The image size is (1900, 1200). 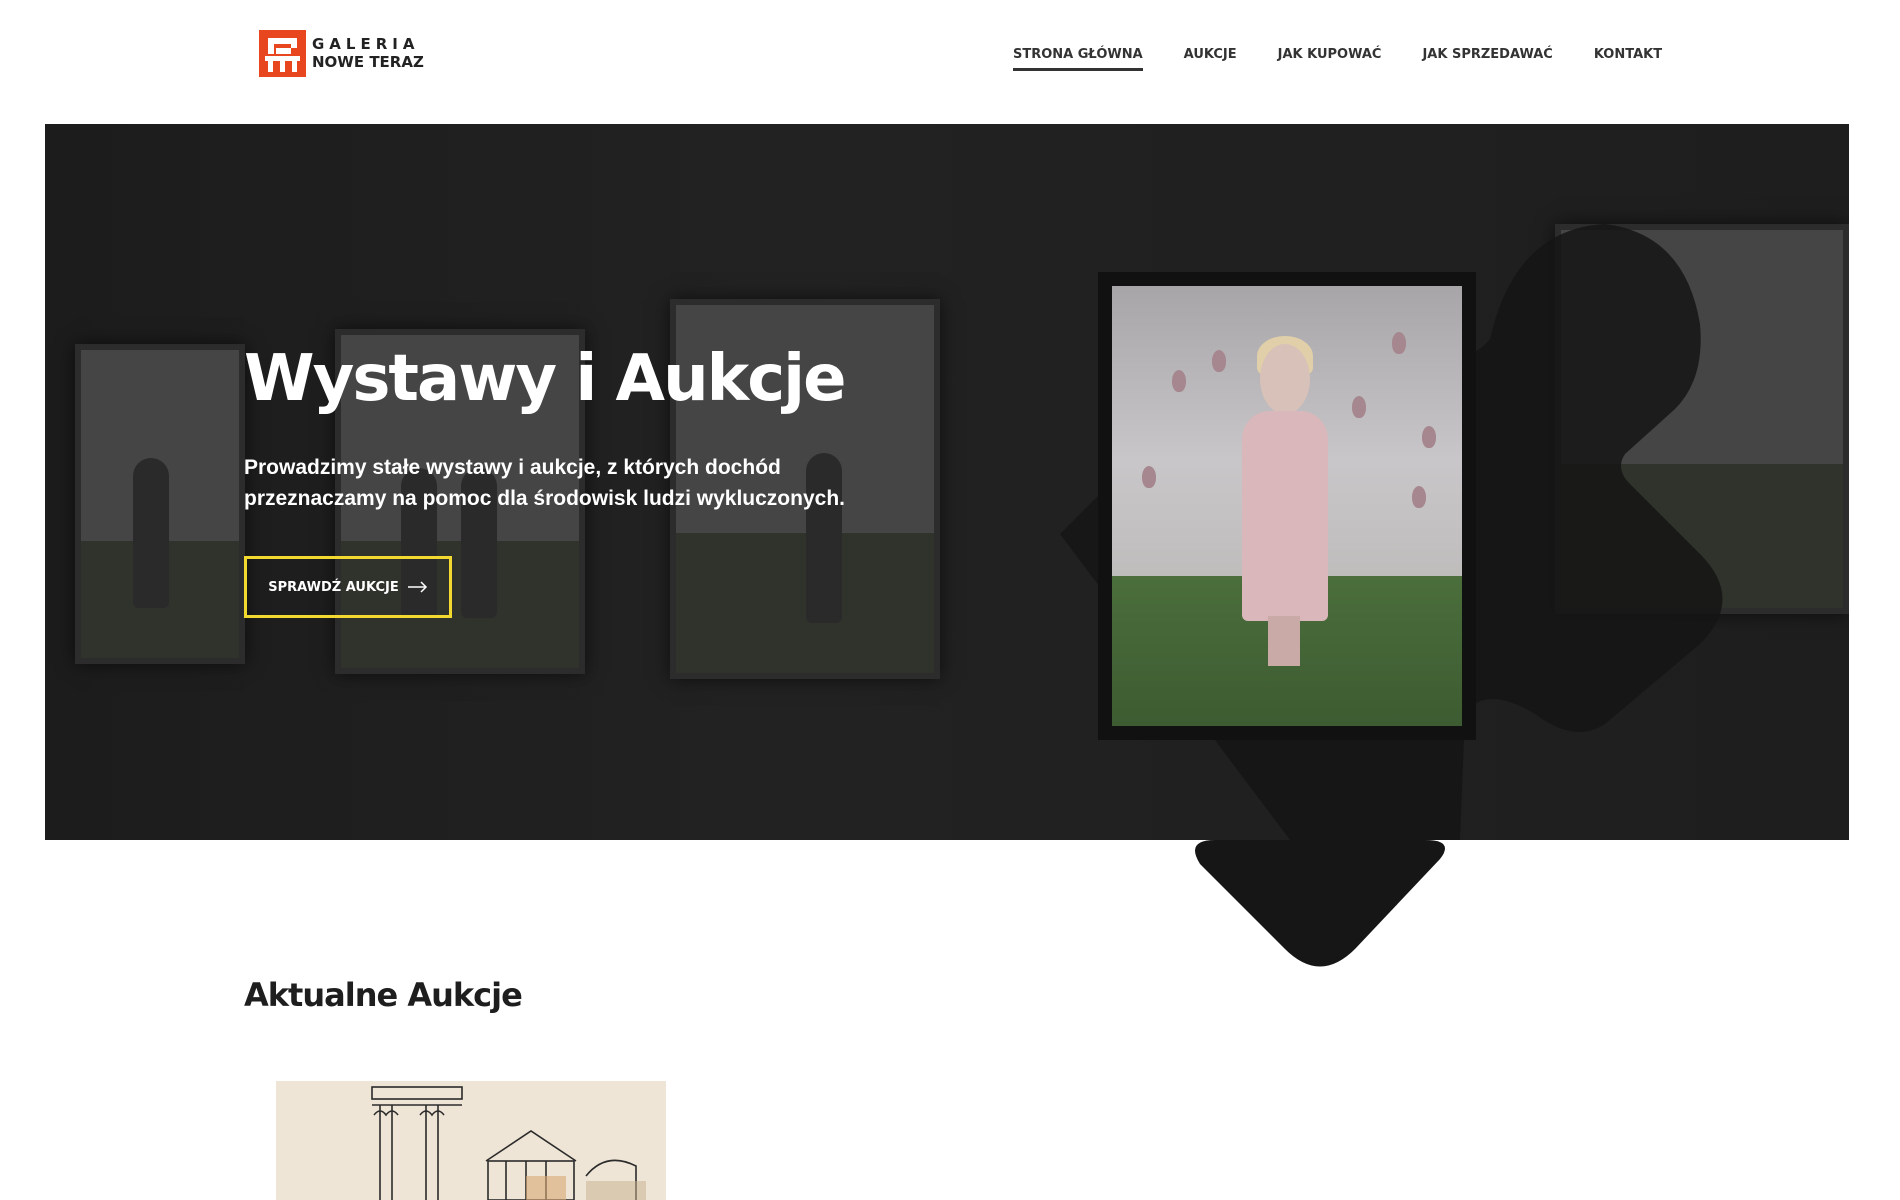 What do you see at coordinates (1078, 59) in the screenshot?
I see `nav-item-home: STRONA GŁÓWNA` at bounding box center [1078, 59].